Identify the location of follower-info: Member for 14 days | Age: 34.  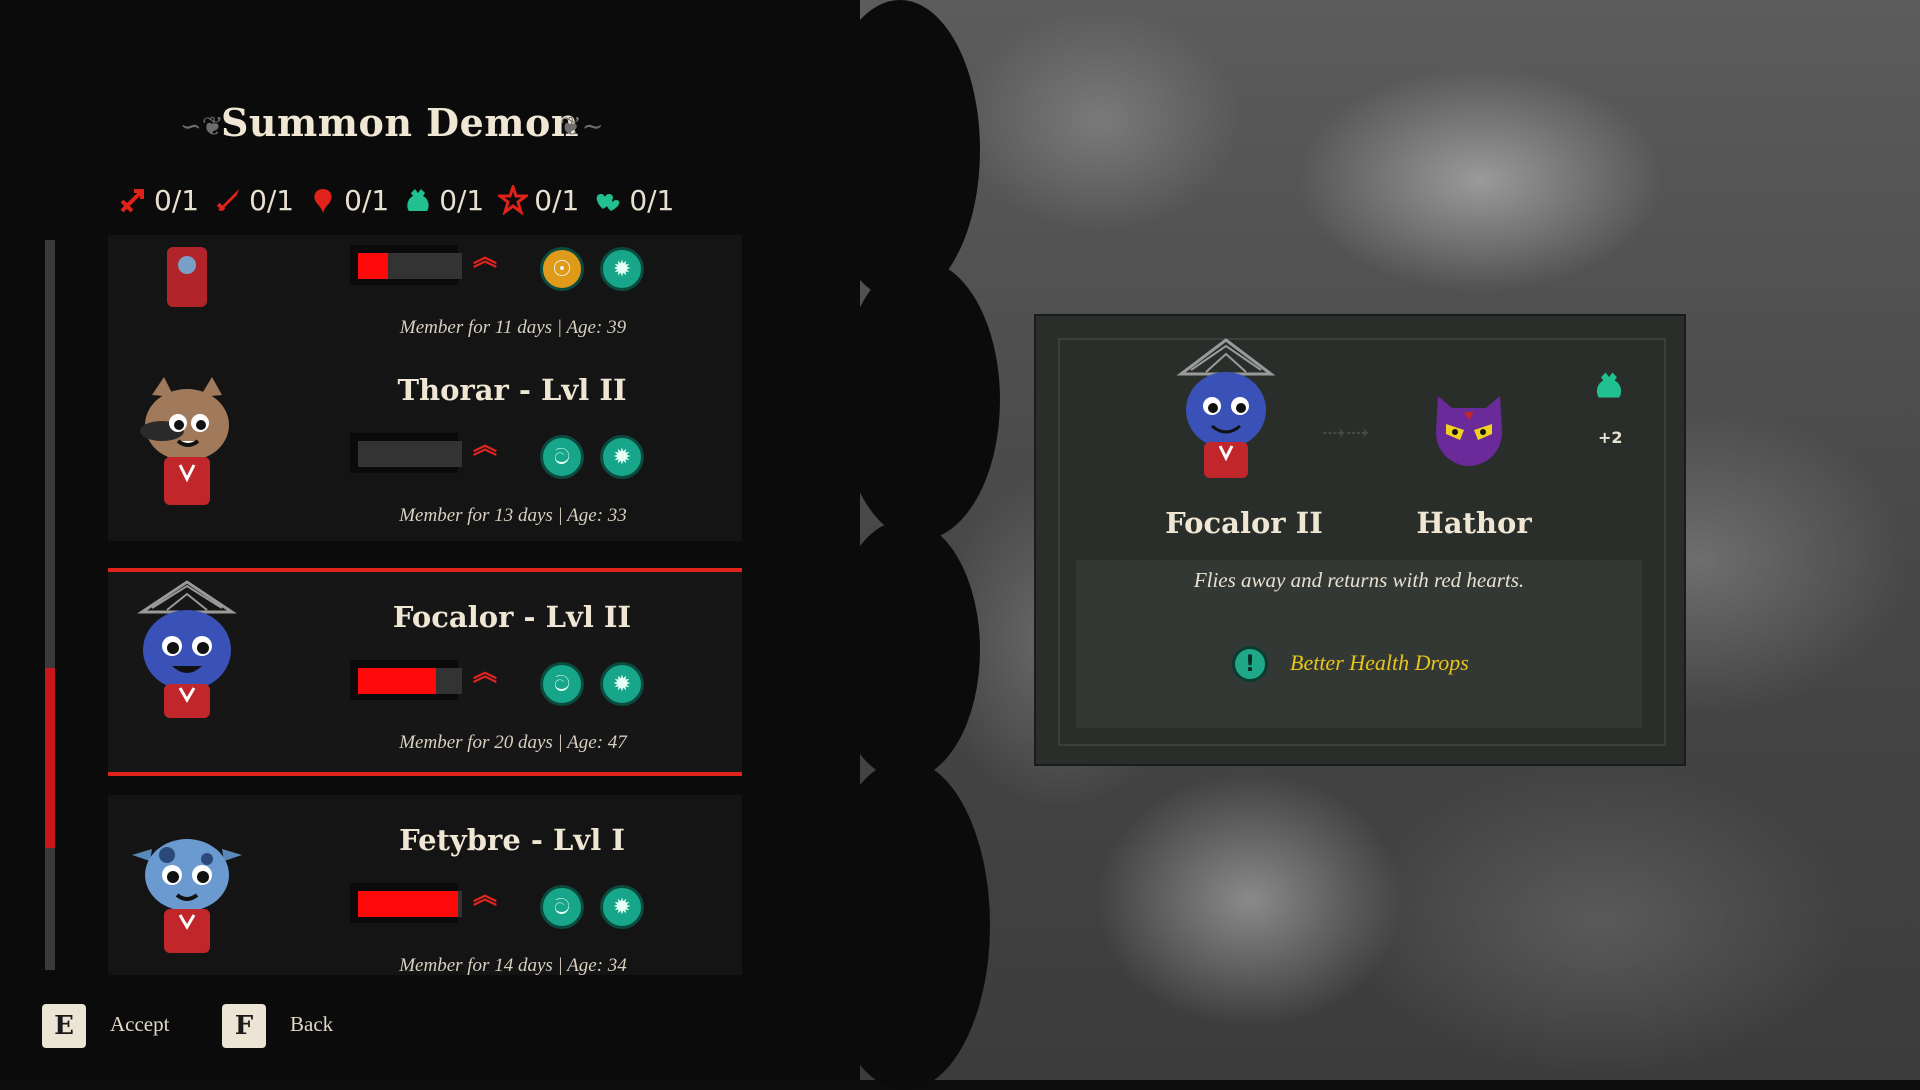
(513, 965).